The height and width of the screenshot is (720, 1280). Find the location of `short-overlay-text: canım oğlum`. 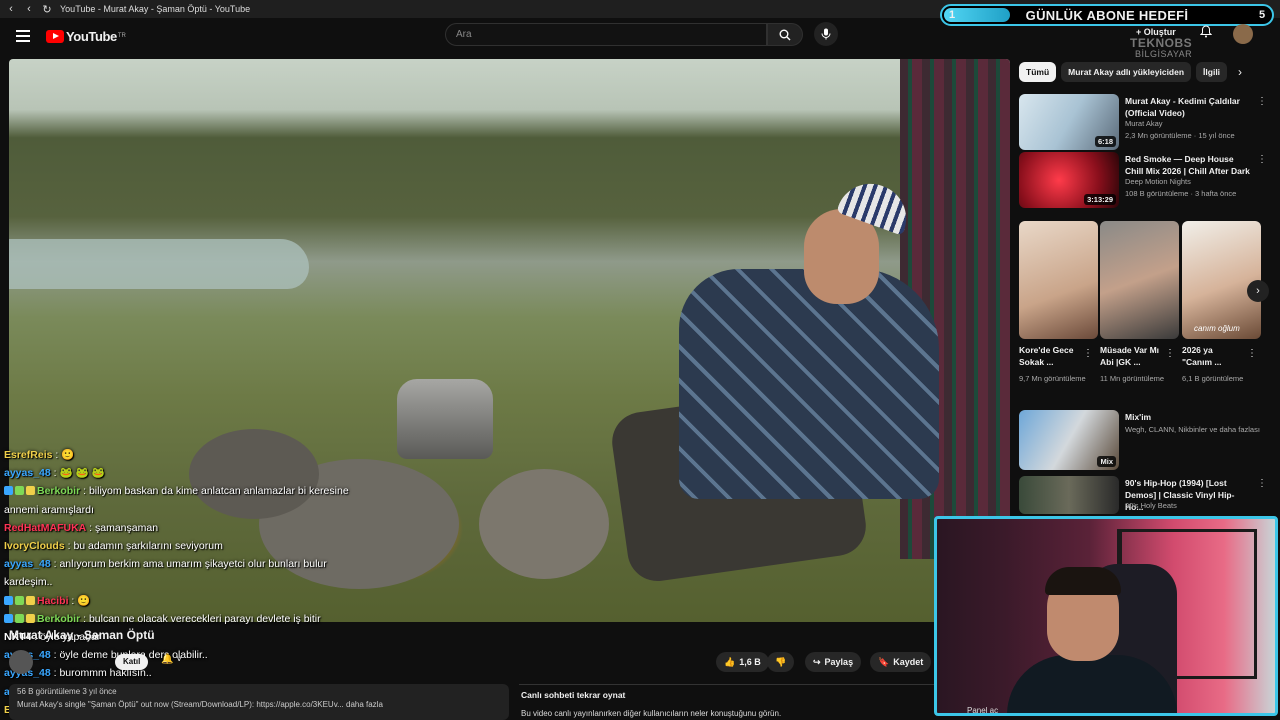

short-overlay-text: canım oğlum is located at coordinates (1217, 328).